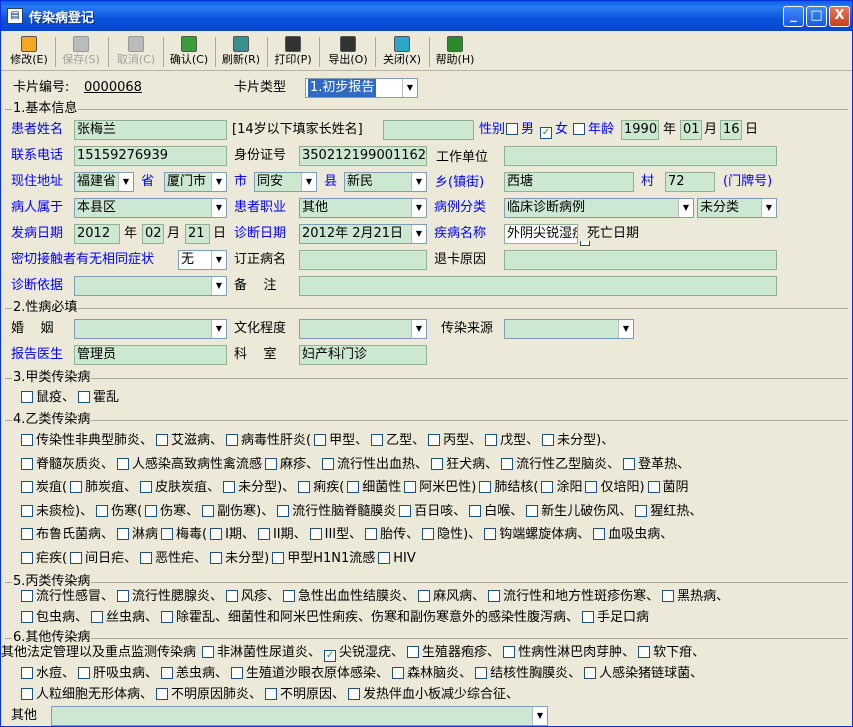 The image size is (853, 727). What do you see at coordinates (104, 182) in the screenshot?
I see `province-select: 福建省 ▼` at bounding box center [104, 182].